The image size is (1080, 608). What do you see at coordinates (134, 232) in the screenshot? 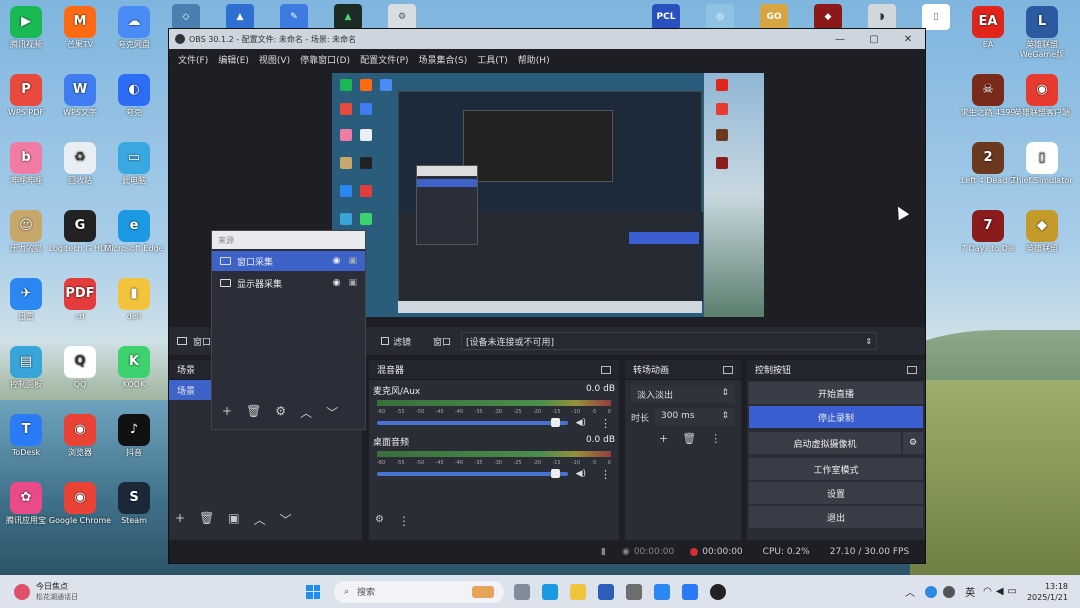
I see `desktop-icon: e Microsoft Edge` at bounding box center [134, 232].